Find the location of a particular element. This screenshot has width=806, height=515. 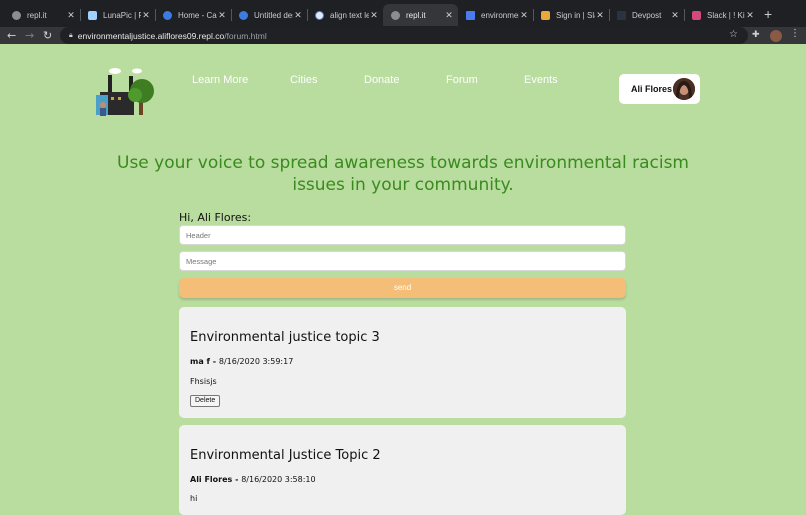

tab-replit-active: repl.it ✕ is located at coordinates (420, 15).